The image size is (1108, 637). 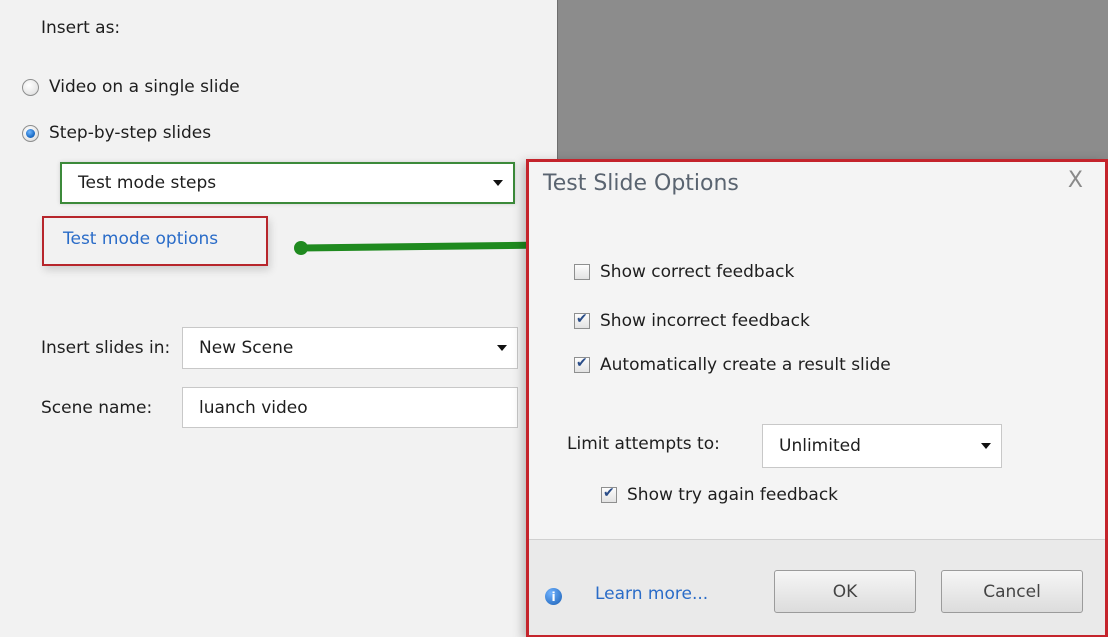 I want to click on test-mode-options-link: Test mode options, so click(x=140, y=239).